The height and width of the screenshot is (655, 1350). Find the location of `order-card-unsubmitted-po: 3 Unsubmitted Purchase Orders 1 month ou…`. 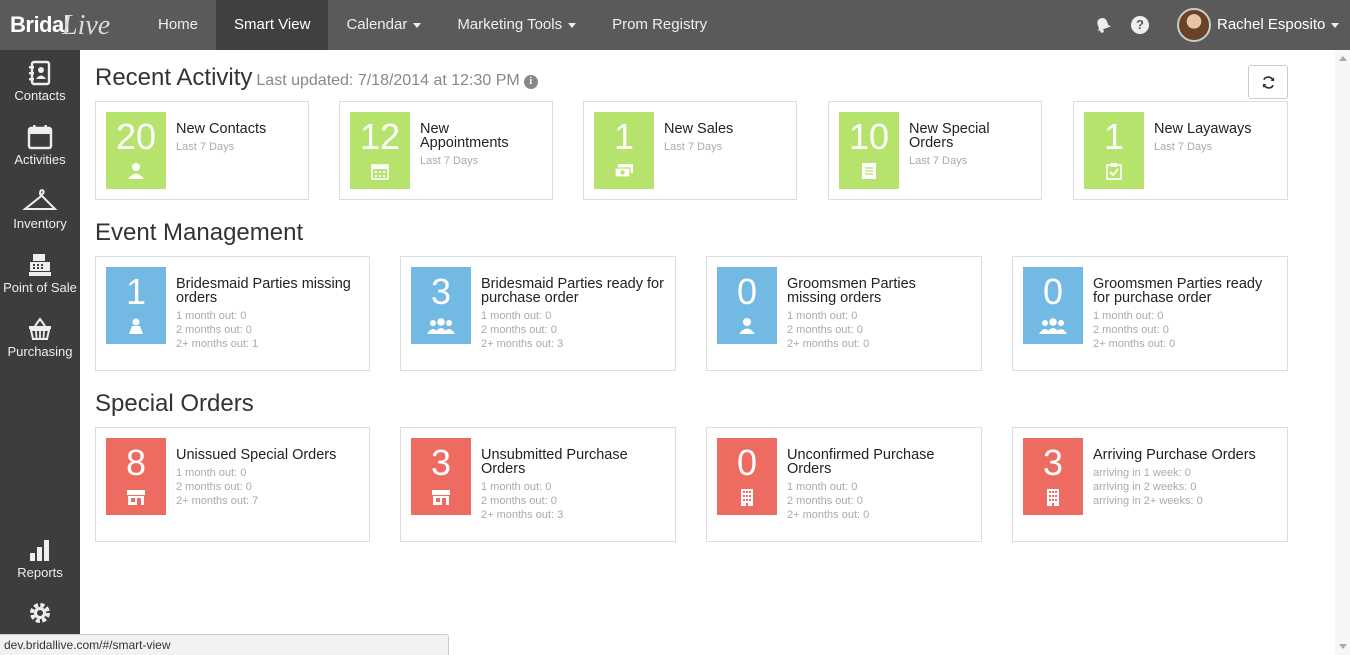

order-card-unsubmitted-po: 3 Unsubmitted Purchase Orders 1 month ou… is located at coordinates (538, 484).